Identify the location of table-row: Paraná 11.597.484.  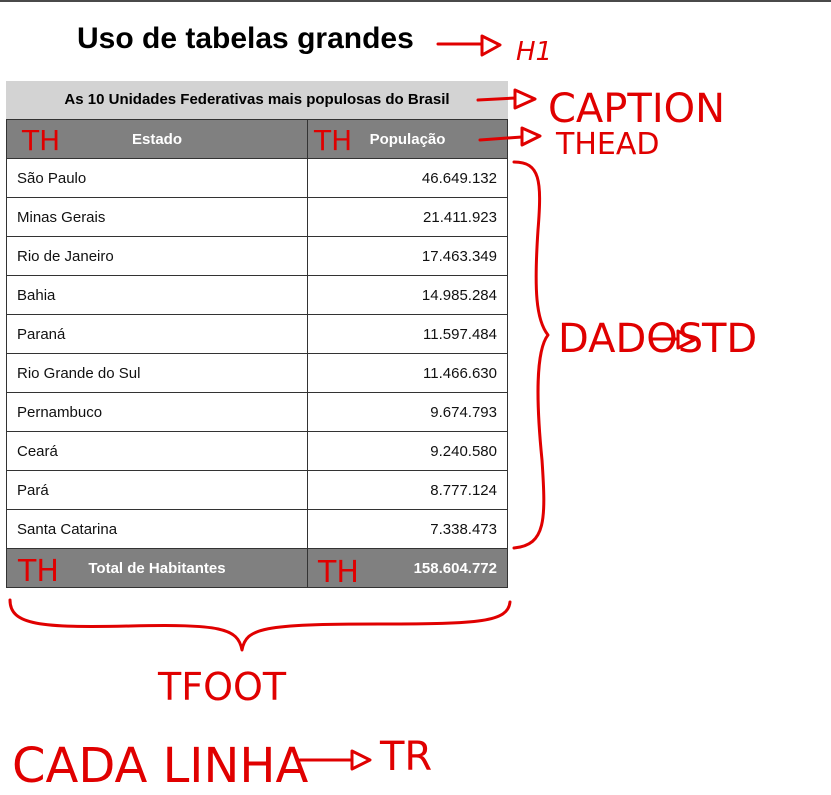
(257, 334).